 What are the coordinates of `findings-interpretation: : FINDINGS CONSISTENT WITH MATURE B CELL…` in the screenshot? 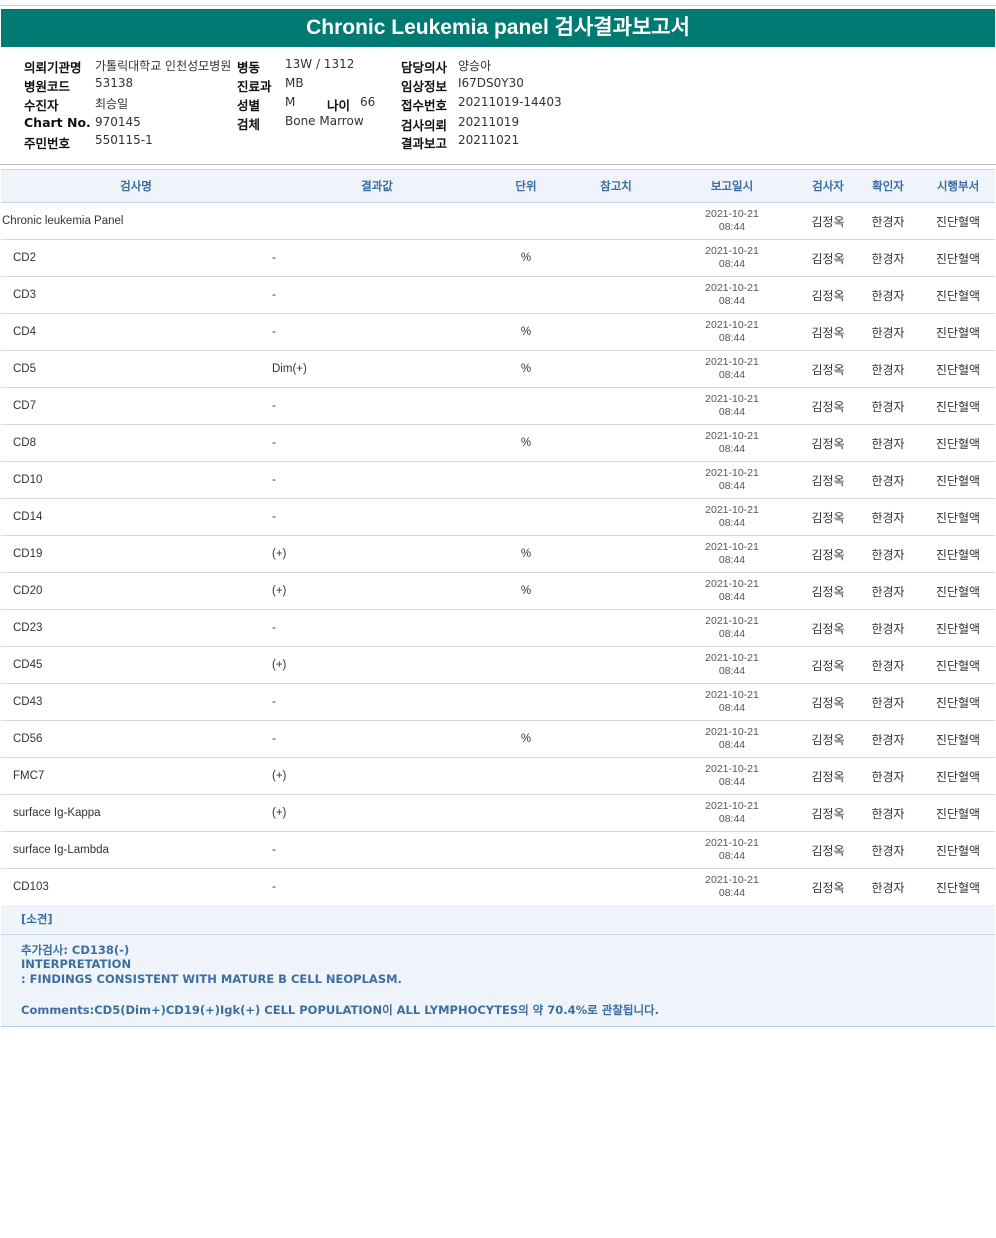 It's located at (211, 979).